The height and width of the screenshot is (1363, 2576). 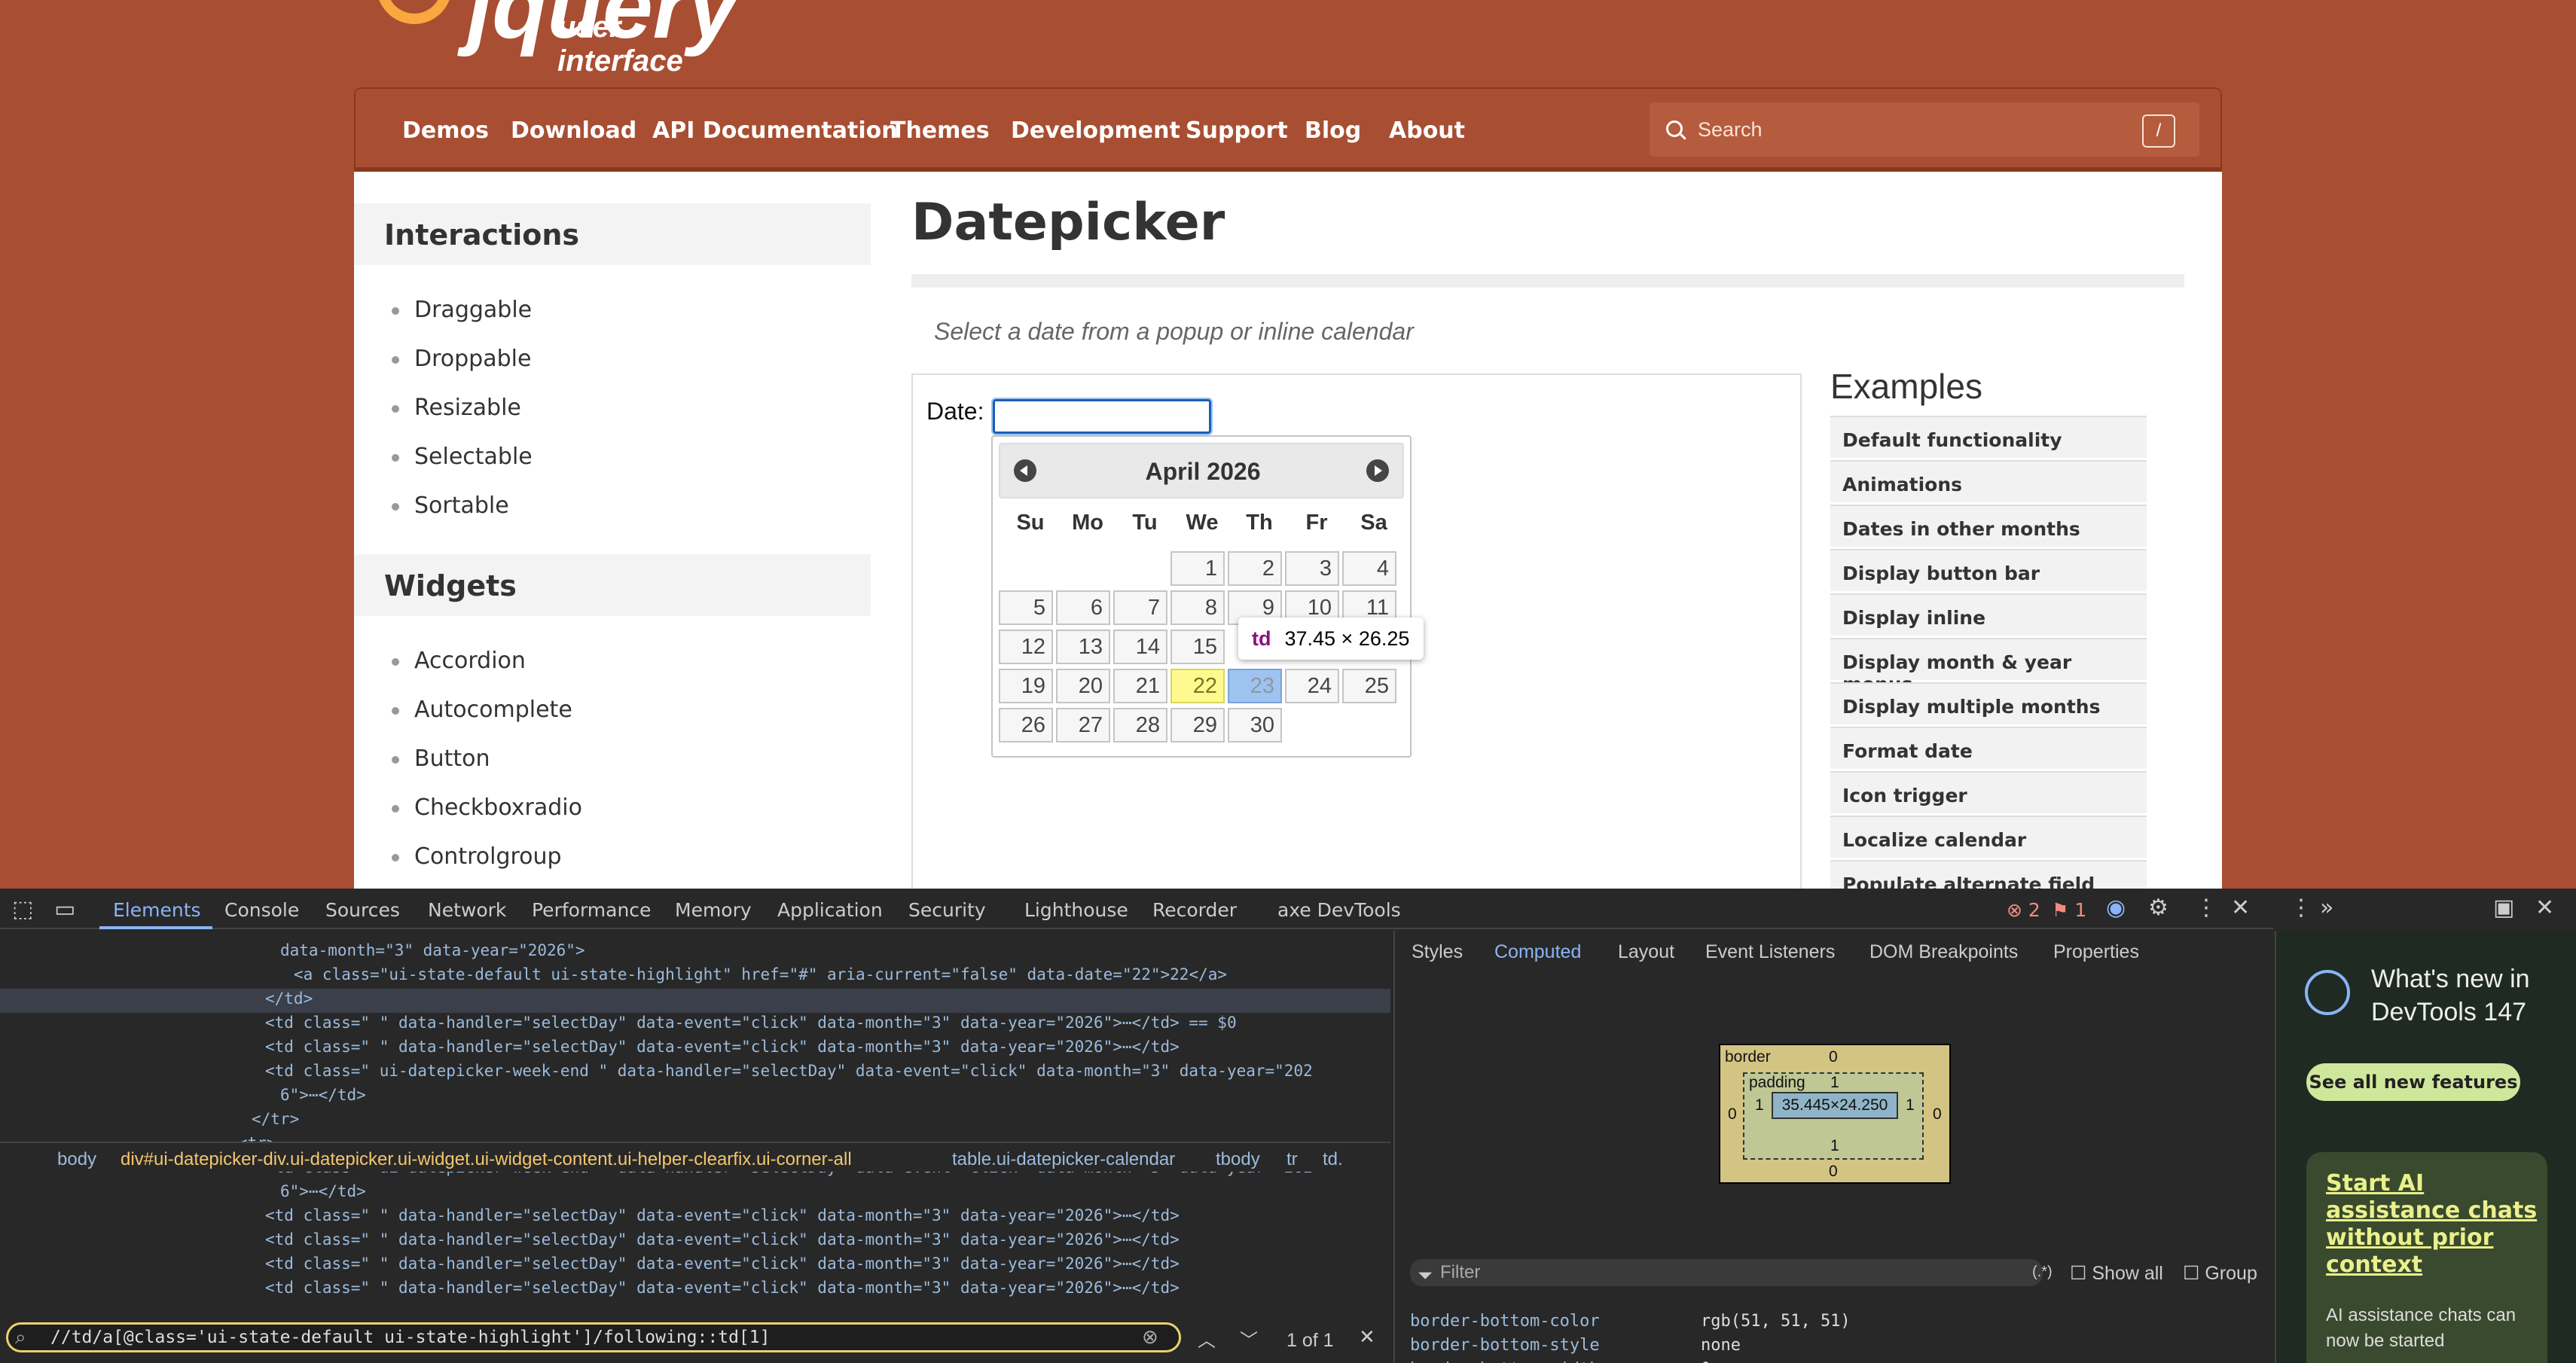 What do you see at coordinates (1063, 1159) in the screenshot?
I see `breadcrumb-table: table.ui-datepicker-calendar` at bounding box center [1063, 1159].